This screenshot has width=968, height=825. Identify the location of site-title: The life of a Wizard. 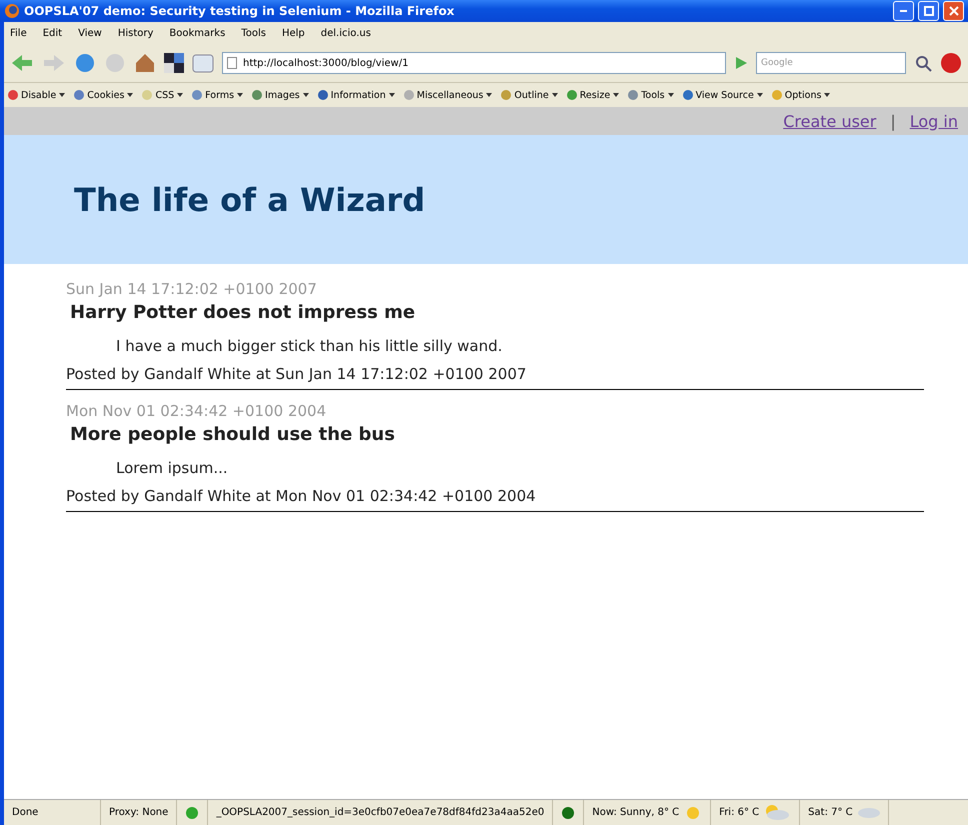
(250, 199).